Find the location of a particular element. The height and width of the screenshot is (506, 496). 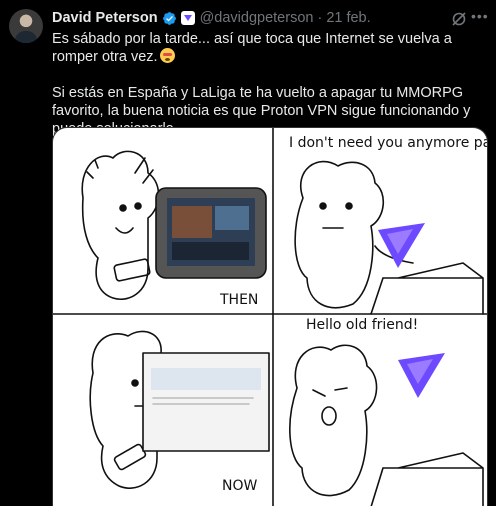

tweet-date: 21 feb. is located at coordinates (348, 18).